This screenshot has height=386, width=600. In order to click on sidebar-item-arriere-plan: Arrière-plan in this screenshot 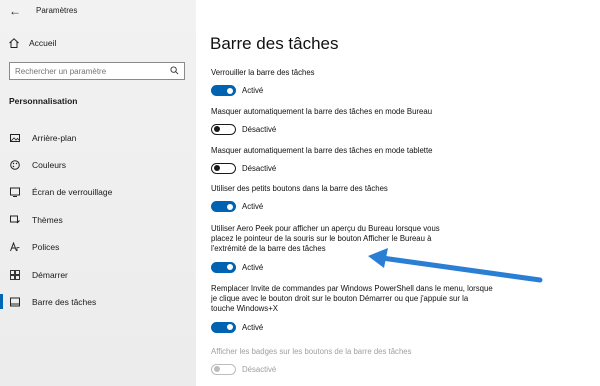, I will do `click(98, 137)`.